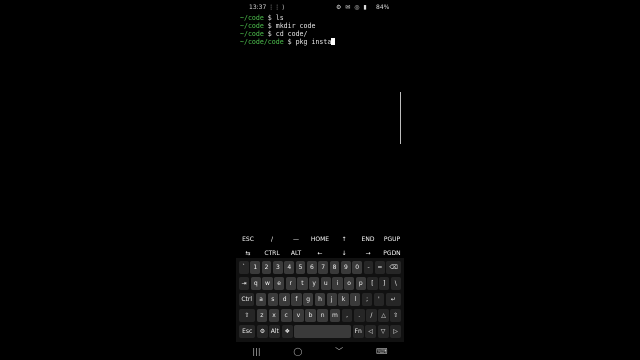  What do you see at coordinates (320, 26) in the screenshot?
I see `terminal-line: ~/code $ mkdir code` at bounding box center [320, 26].